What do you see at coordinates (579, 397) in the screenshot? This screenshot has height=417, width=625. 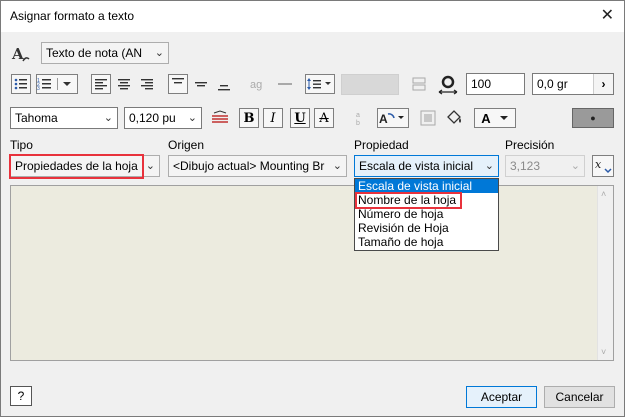 I see `cancel-button: Cancelar` at bounding box center [579, 397].